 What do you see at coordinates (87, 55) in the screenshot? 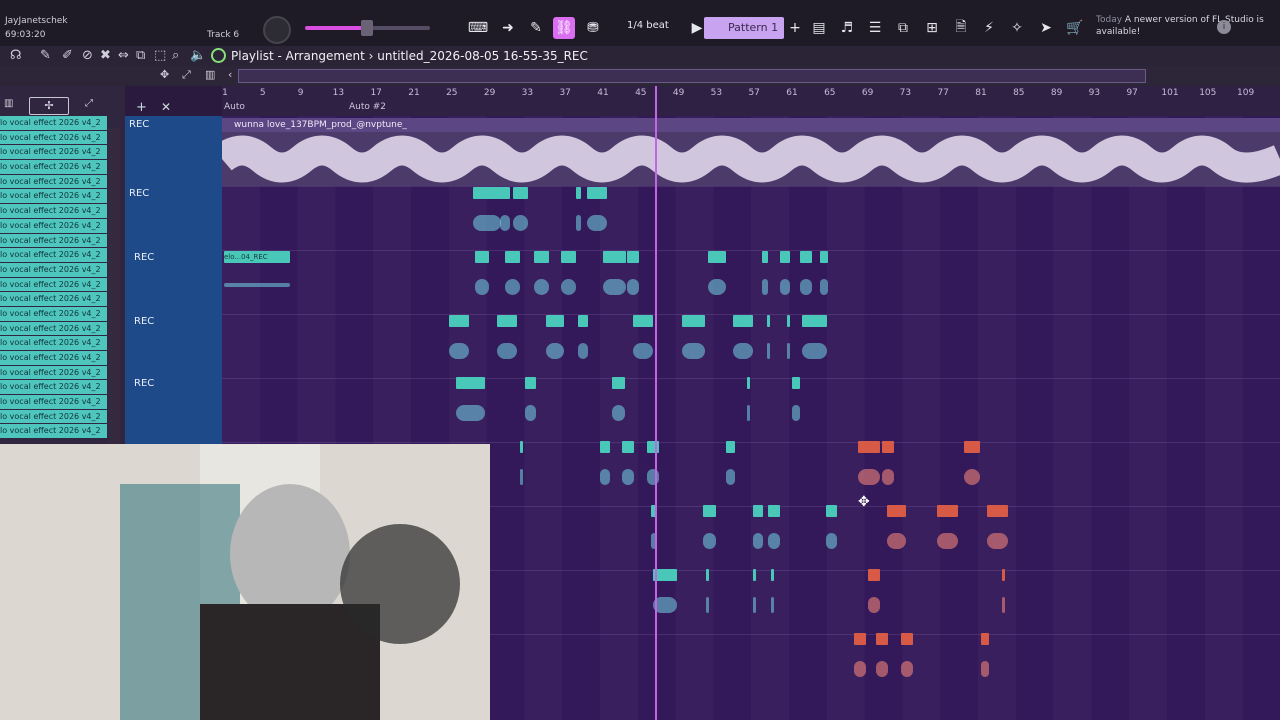
I see `delete-tool-icon: ⊘` at bounding box center [87, 55].